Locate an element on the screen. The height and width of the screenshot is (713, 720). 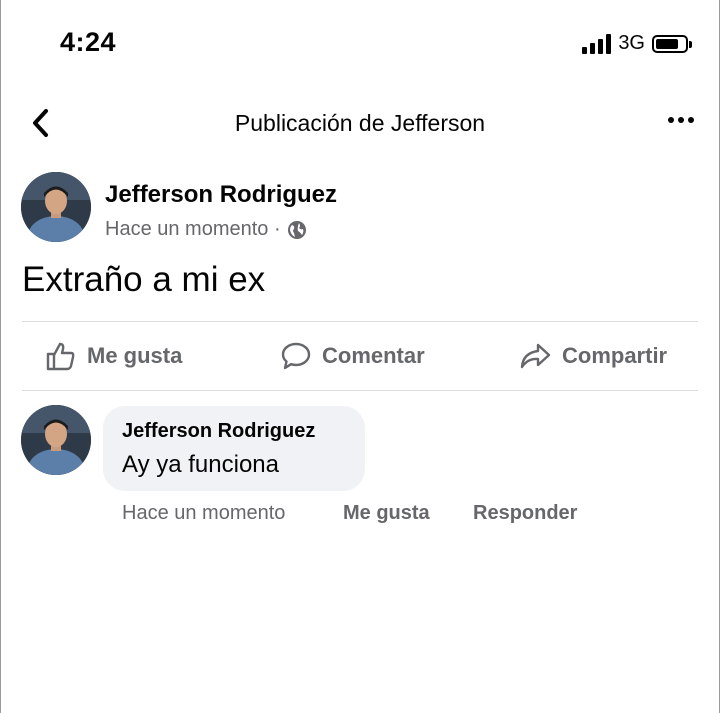
comment-like-button: Me gusta is located at coordinates (386, 513).